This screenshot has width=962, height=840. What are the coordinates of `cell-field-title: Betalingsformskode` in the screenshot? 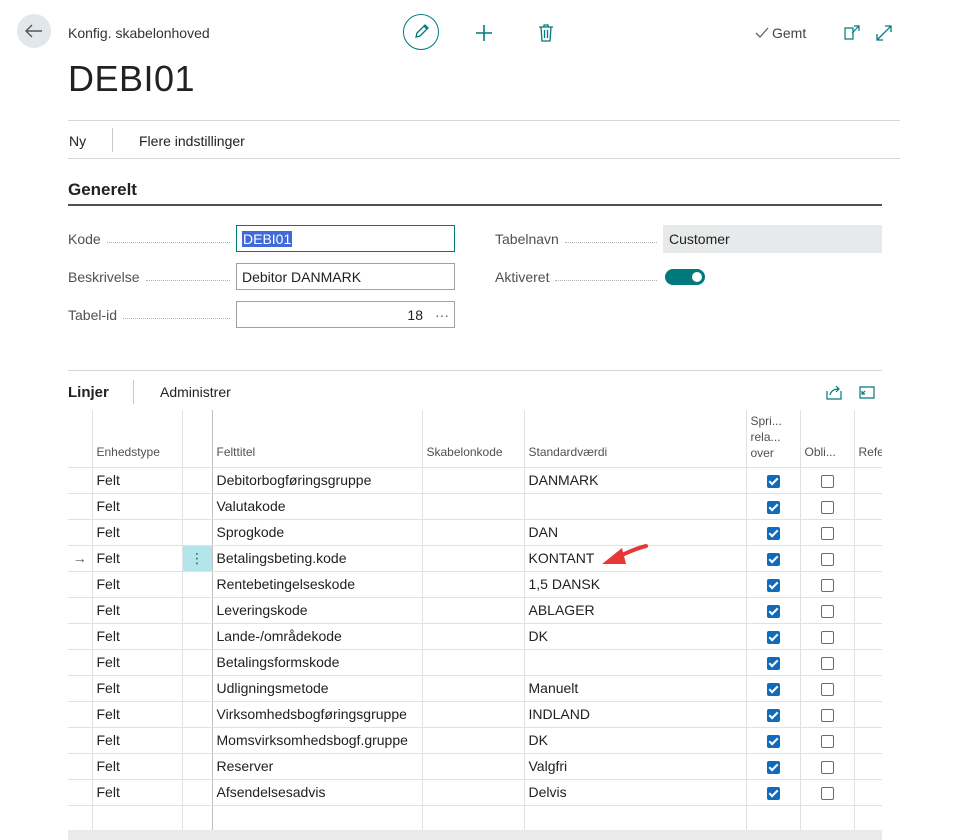 It's located at (317, 662).